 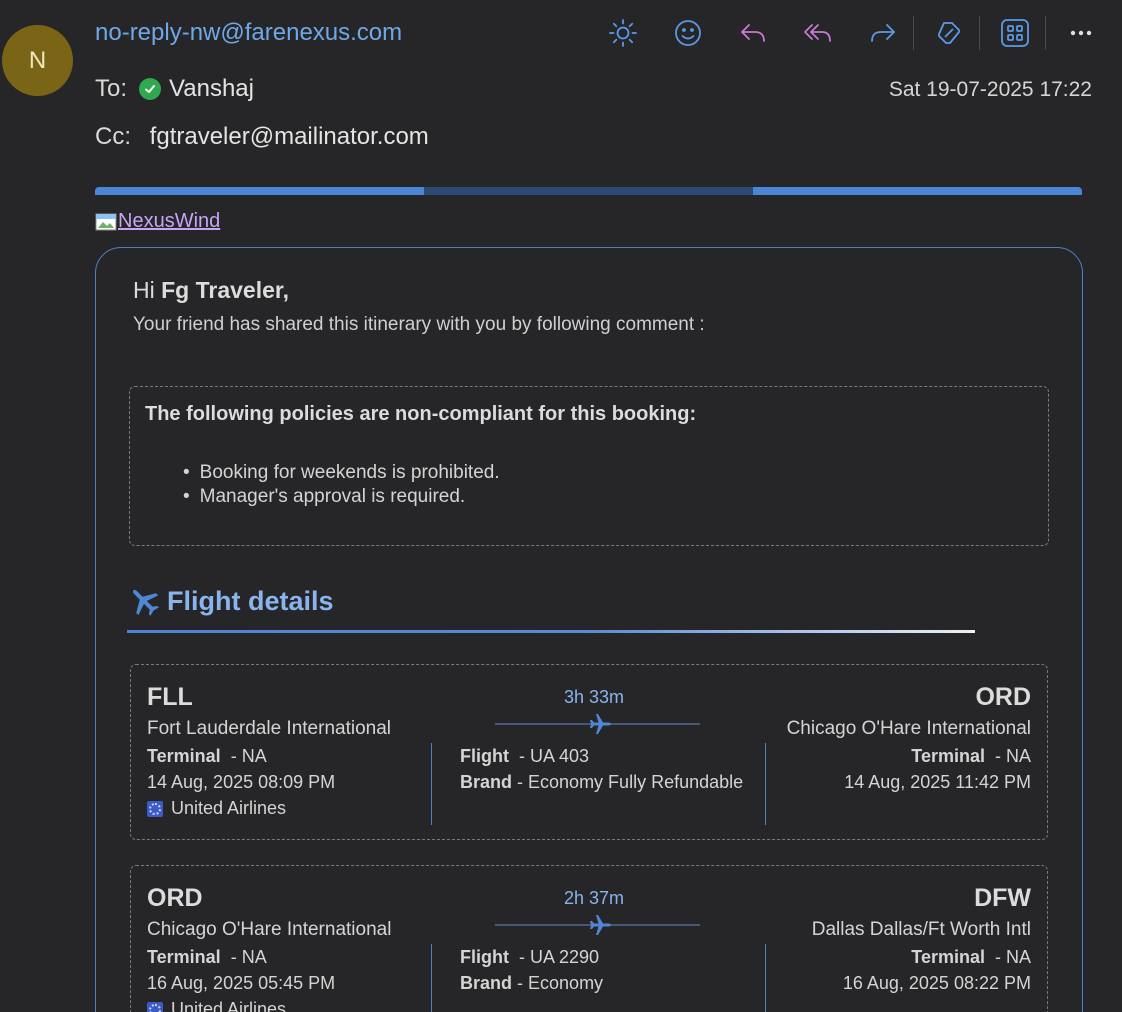 What do you see at coordinates (145, 602) in the screenshot?
I see `airplane-icon` at bounding box center [145, 602].